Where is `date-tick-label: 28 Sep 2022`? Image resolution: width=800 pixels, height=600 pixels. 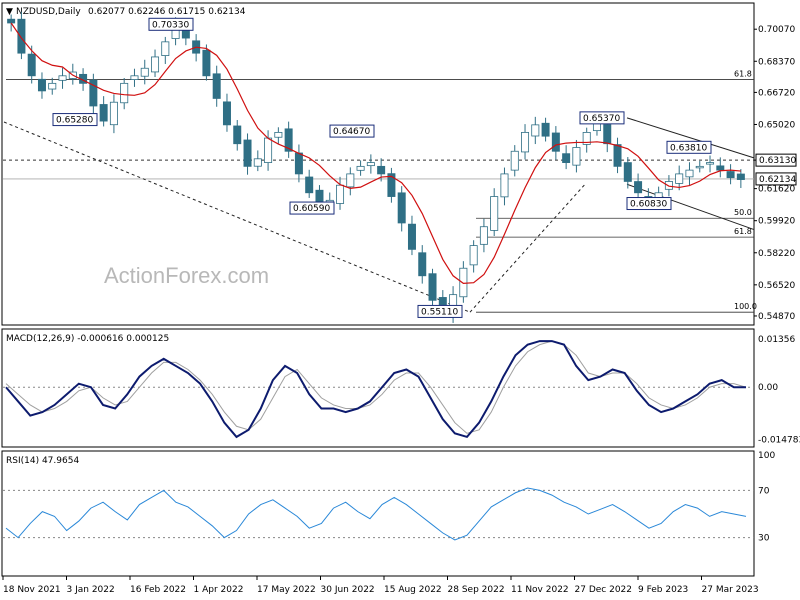 date-tick-label: 28 Sep 2022 is located at coordinates (476, 590).